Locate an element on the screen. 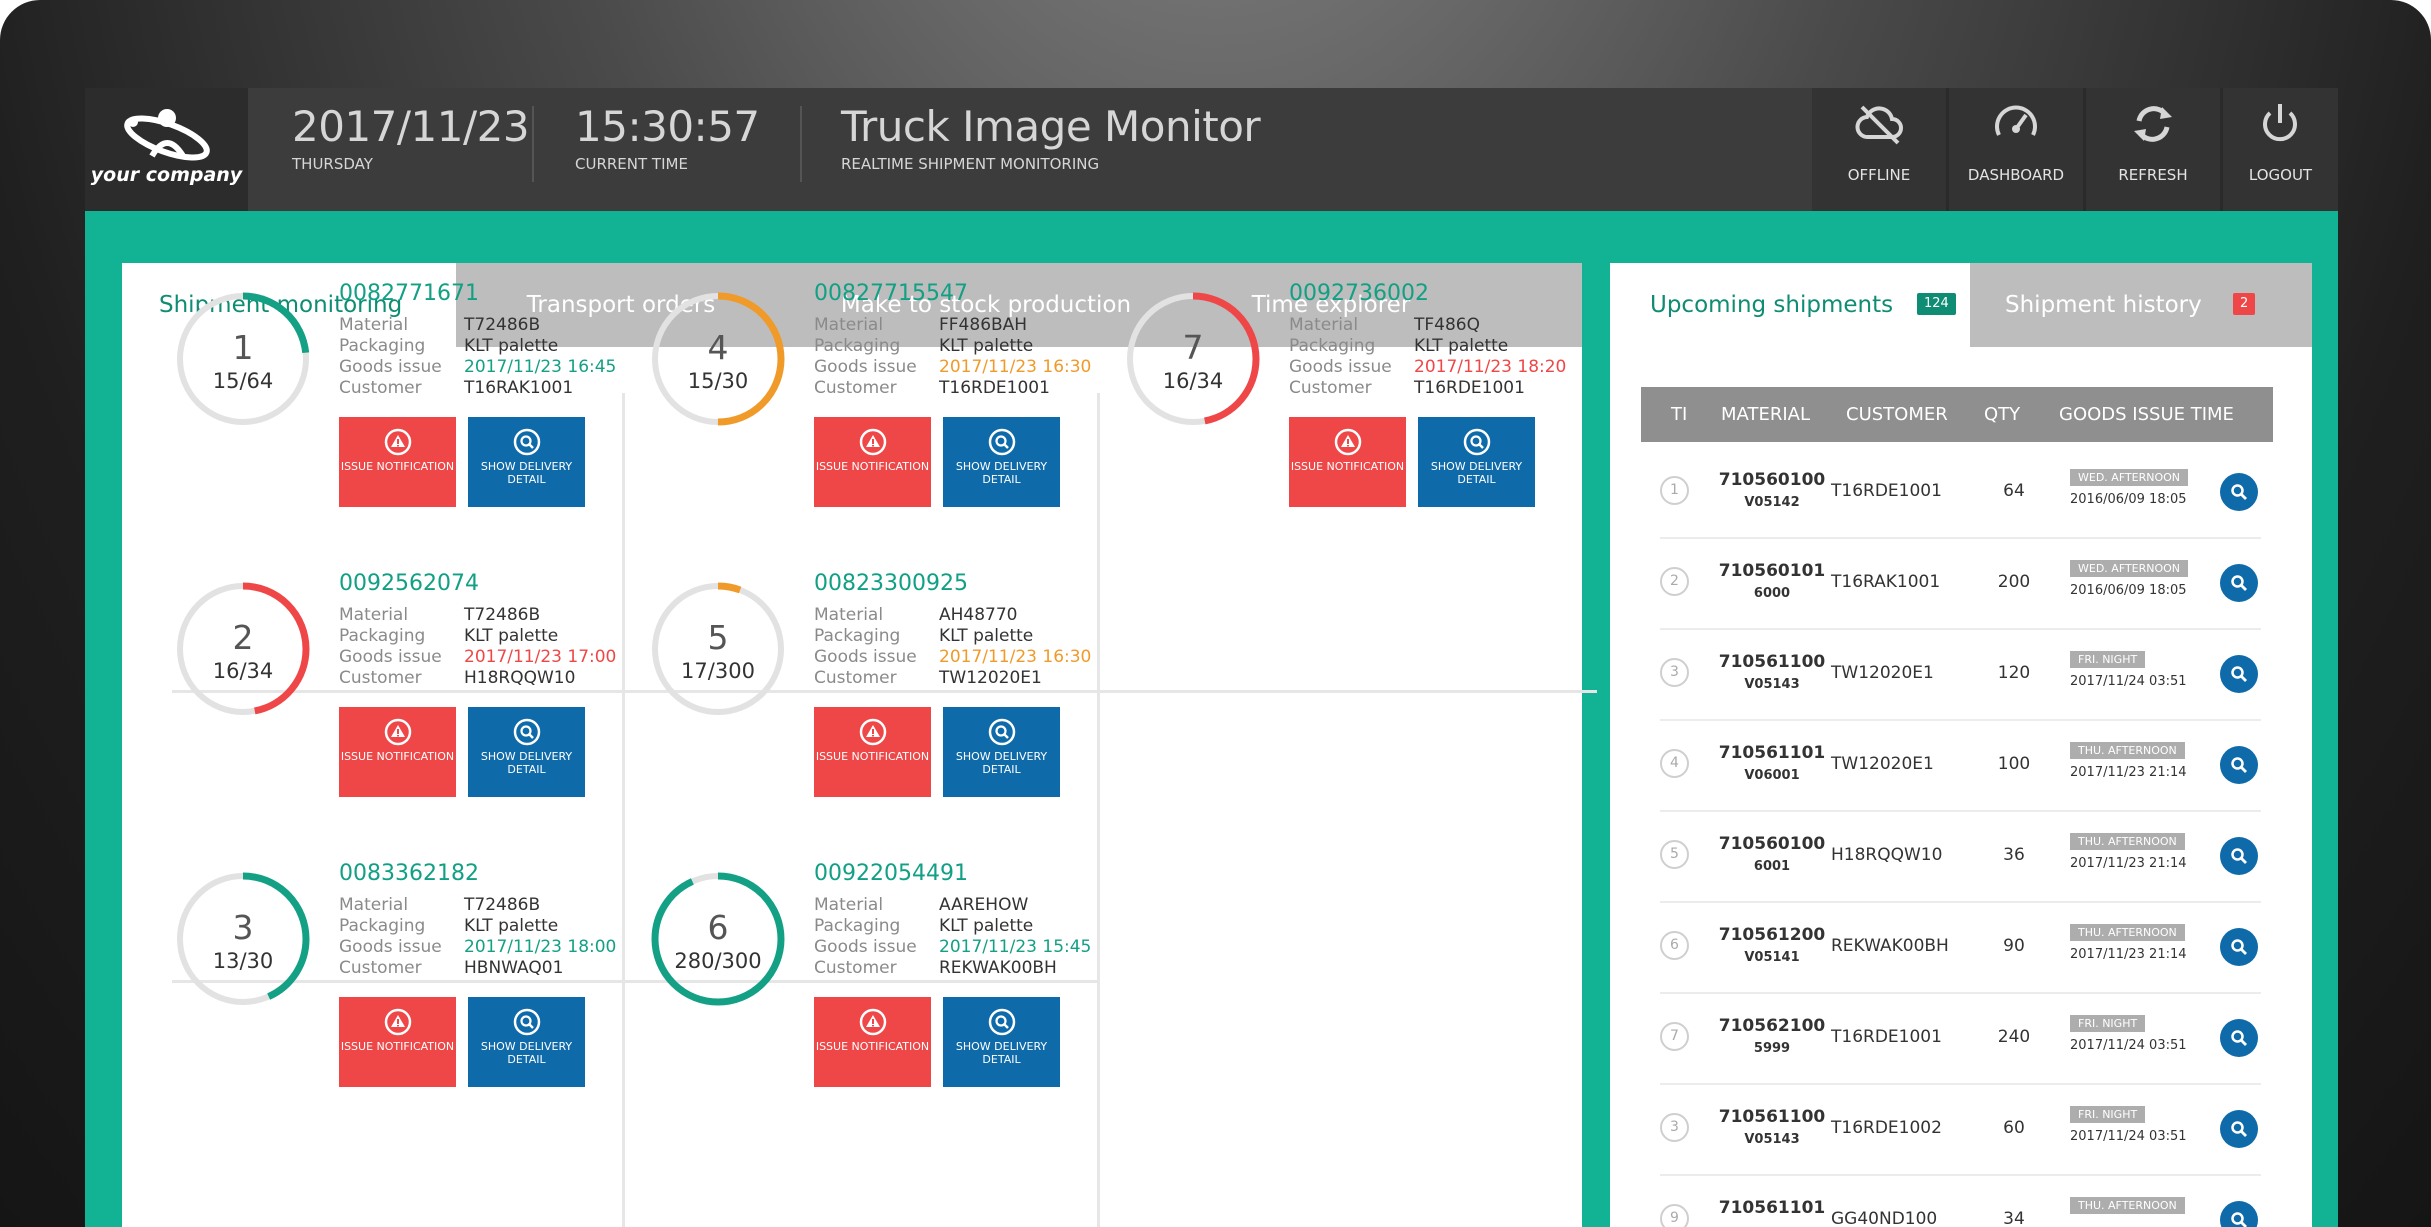  quantity: 120 is located at coordinates (2014, 673).